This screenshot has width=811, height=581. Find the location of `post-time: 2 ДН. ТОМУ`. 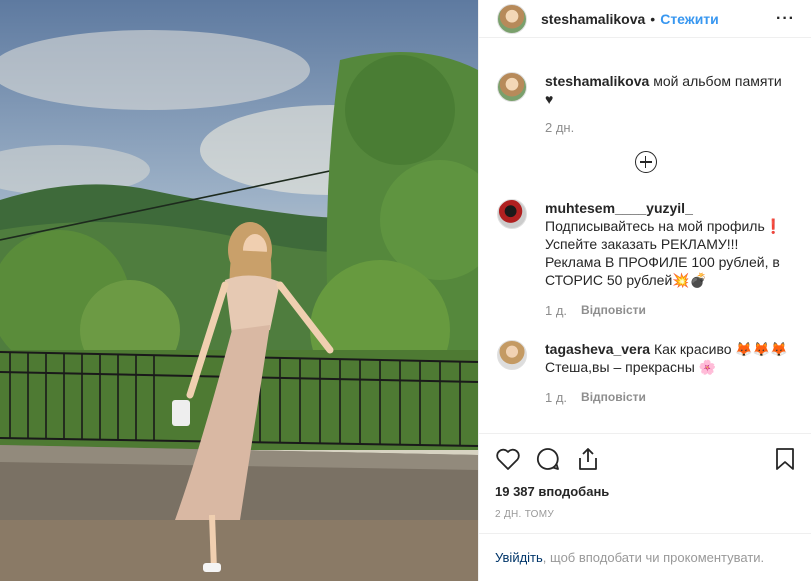

post-time: 2 ДН. ТОМУ is located at coordinates (645, 514).